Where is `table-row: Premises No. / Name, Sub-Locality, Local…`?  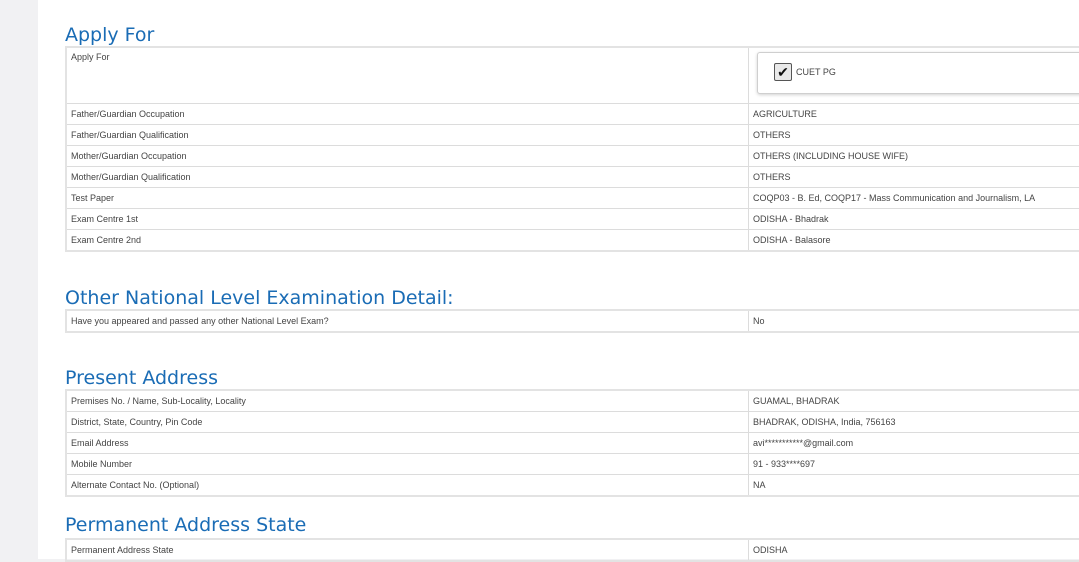 table-row: Premises No. / Name, Sub-Locality, Local… is located at coordinates (572, 401).